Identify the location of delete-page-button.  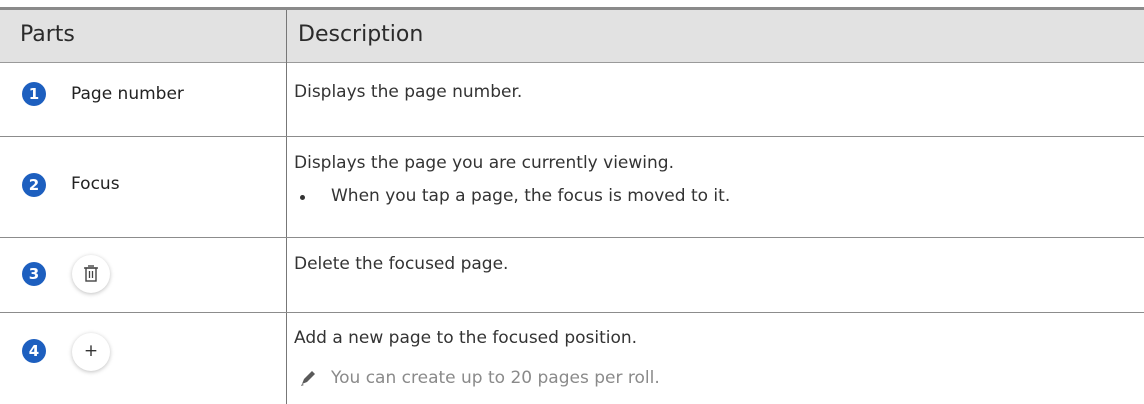
(91, 274).